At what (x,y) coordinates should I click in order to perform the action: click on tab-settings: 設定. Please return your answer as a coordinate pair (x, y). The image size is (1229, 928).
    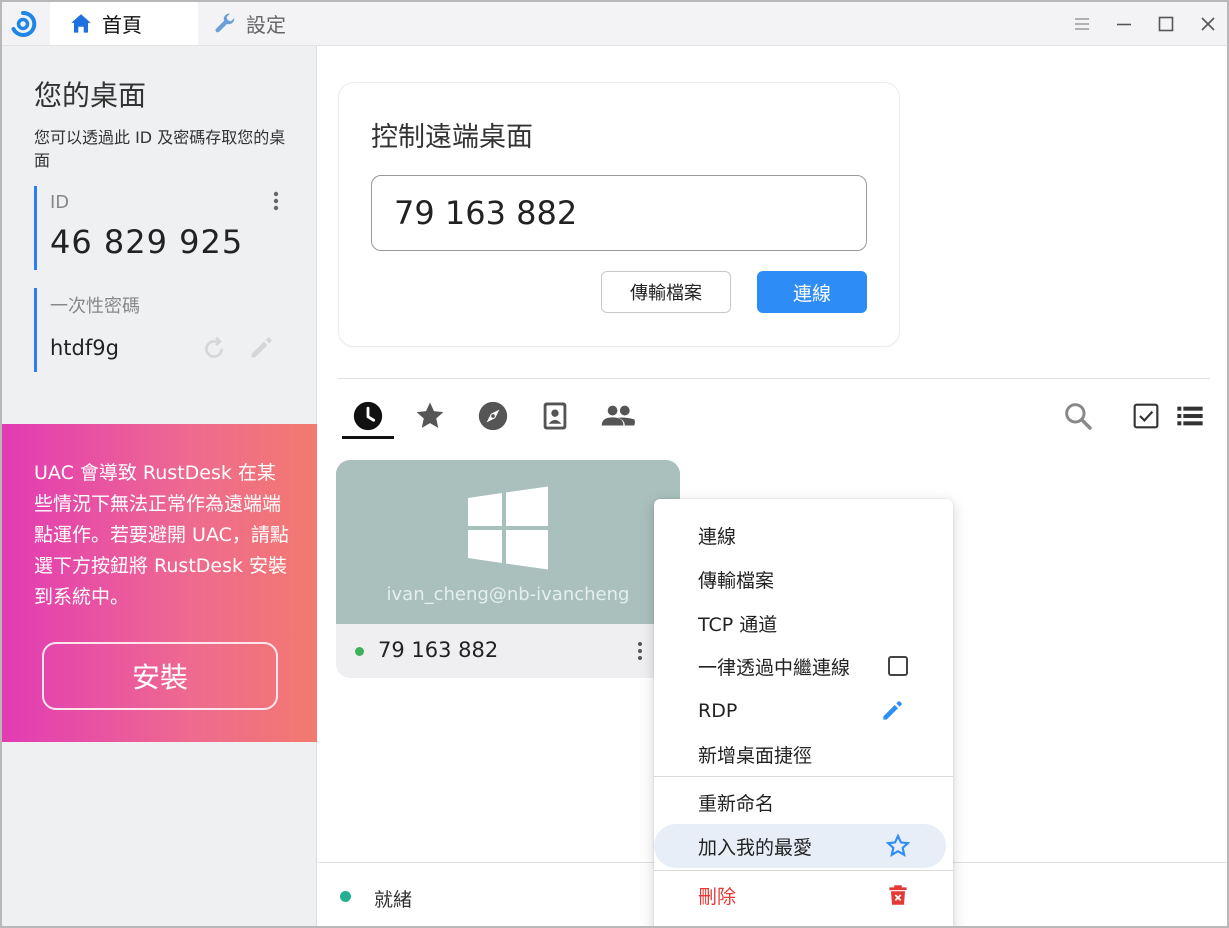
    Looking at the image, I should click on (272, 23).